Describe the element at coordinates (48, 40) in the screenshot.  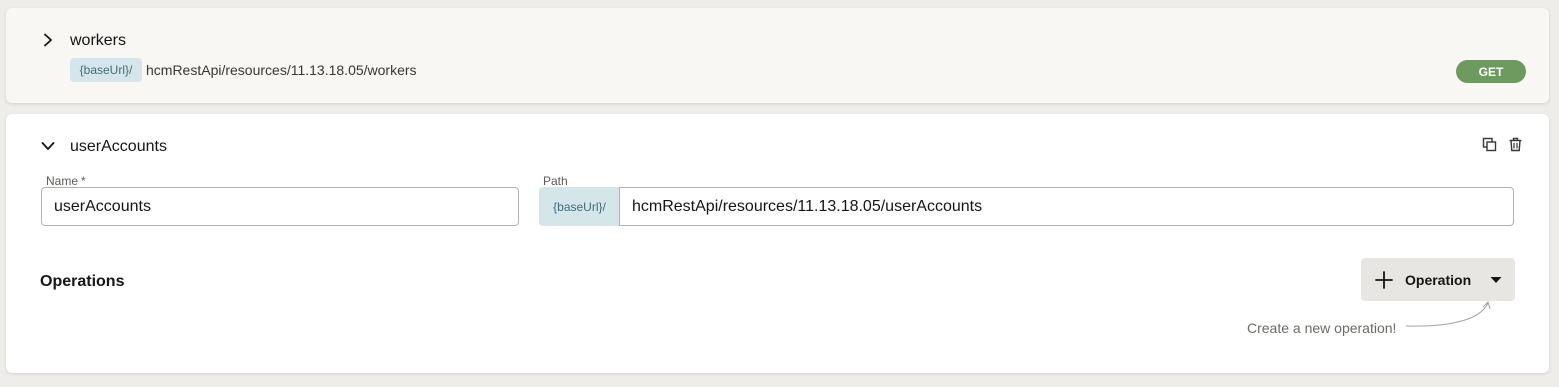
I see `chevron-right-icon` at that location.